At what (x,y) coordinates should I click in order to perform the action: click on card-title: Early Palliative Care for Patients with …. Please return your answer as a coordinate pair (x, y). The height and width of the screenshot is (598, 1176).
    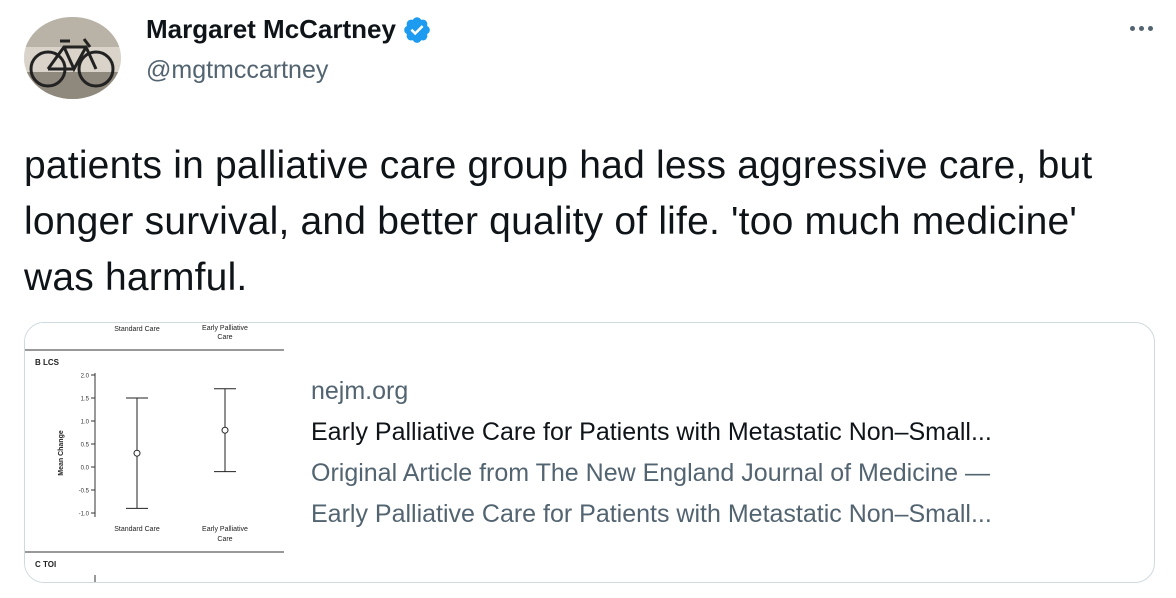
    Looking at the image, I should click on (721, 432).